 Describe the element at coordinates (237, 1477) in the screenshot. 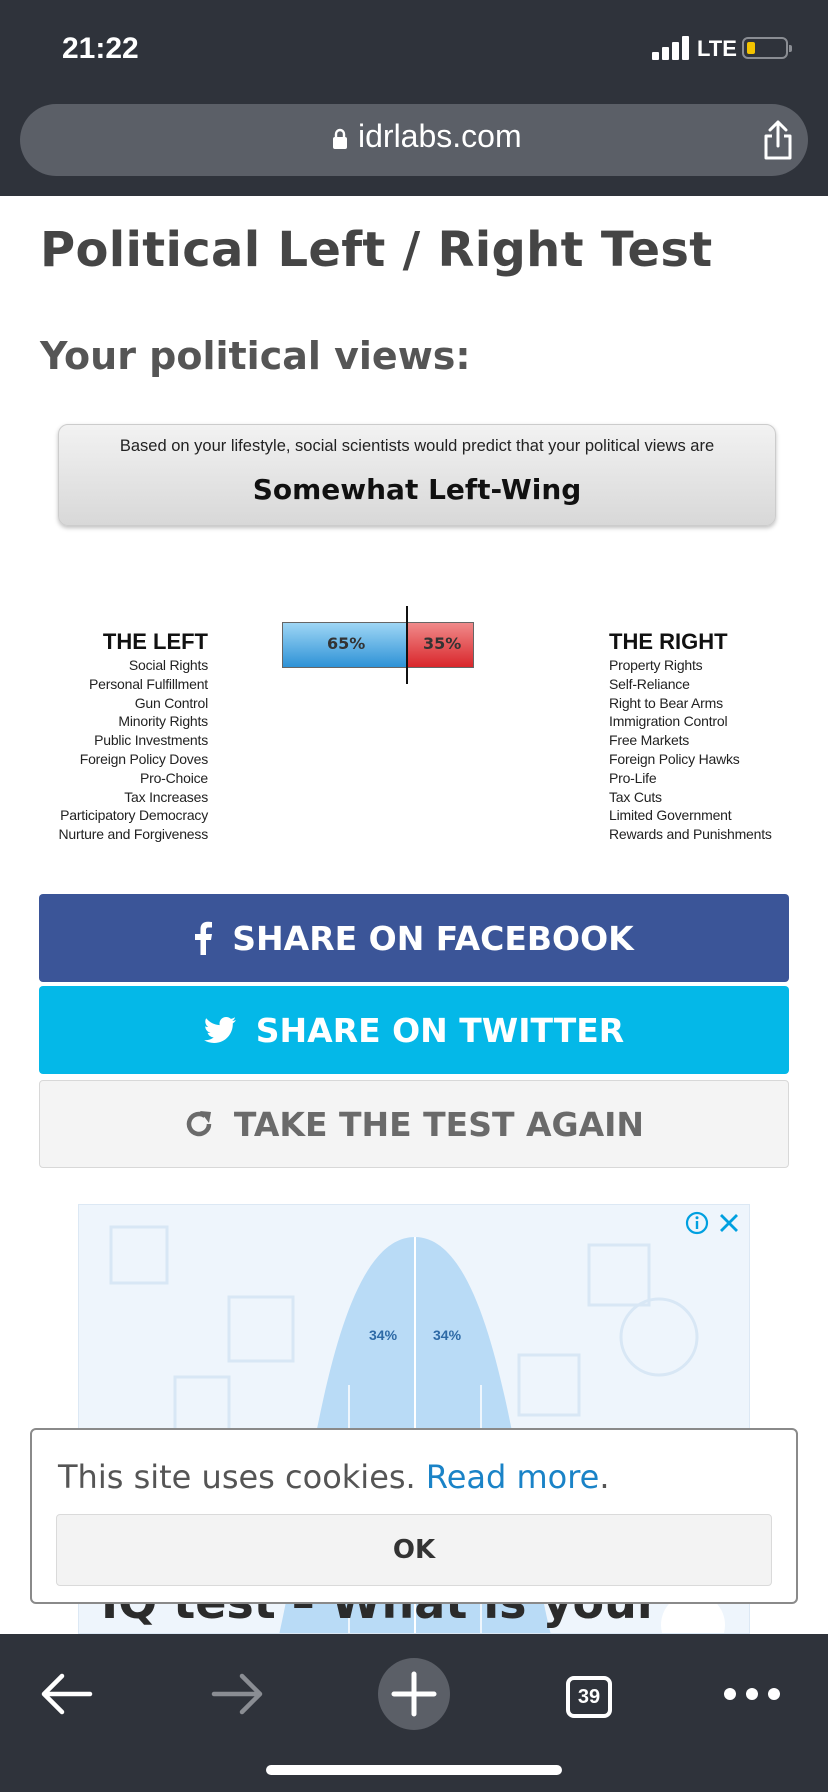

I see `cookie-text: This site uses cookies.` at that location.